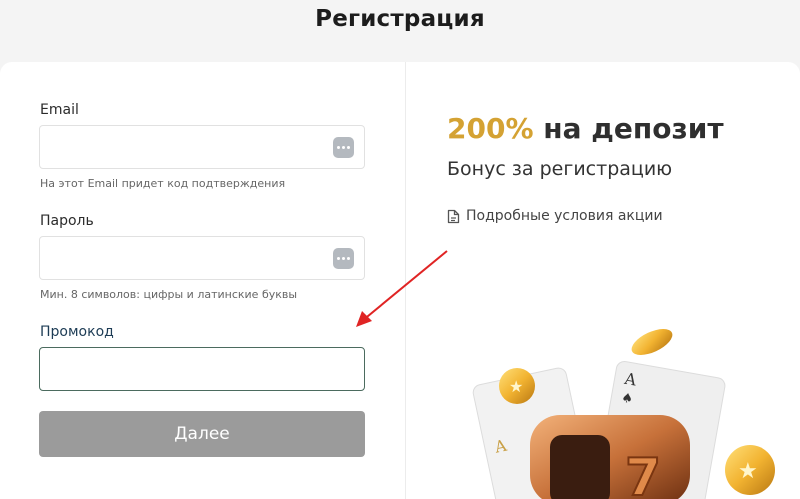 The width and height of the screenshot is (800, 499). What do you see at coordinates (400, 19) in the screenshot?
I see `page-title: Регистрация` at bounding box center [400, 19].